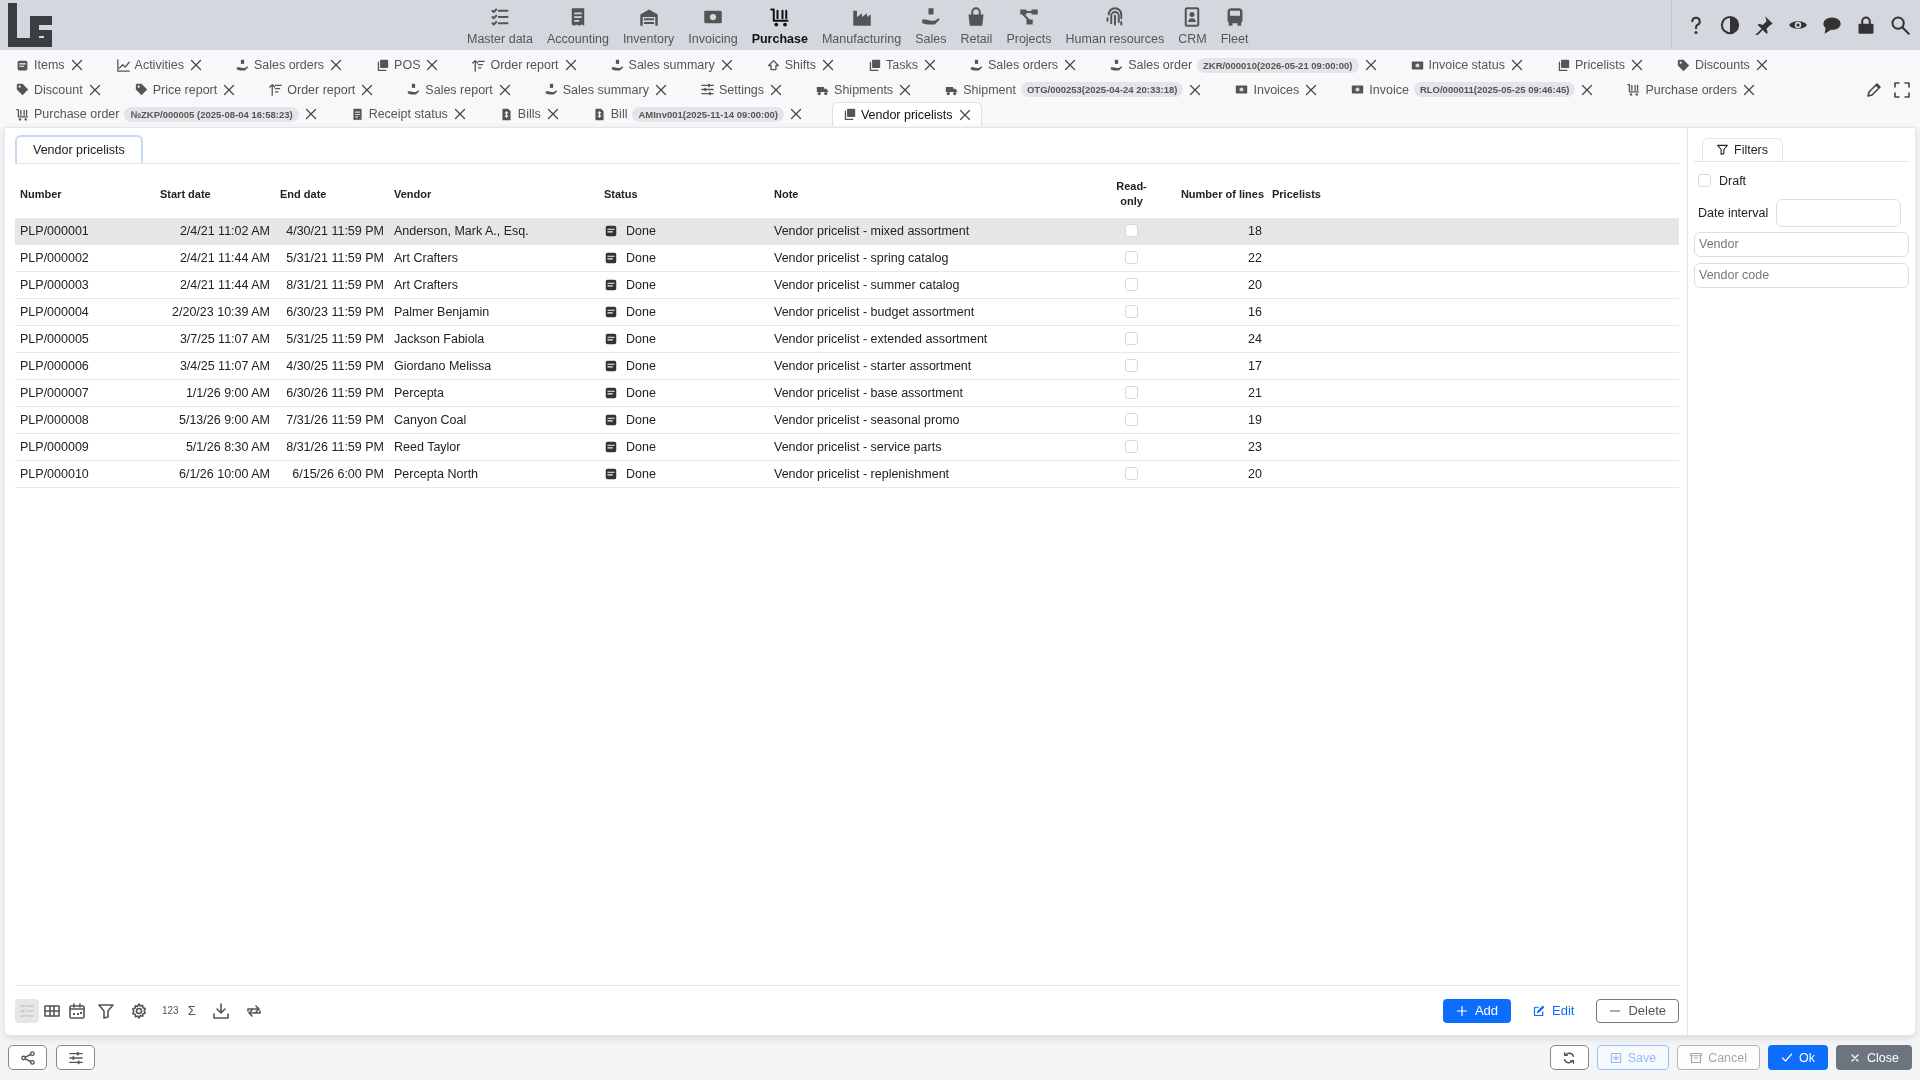 Image resolution: width=1920 pixels, height=1080 pixels. I want to click on settings-button, so click(75, 1057).